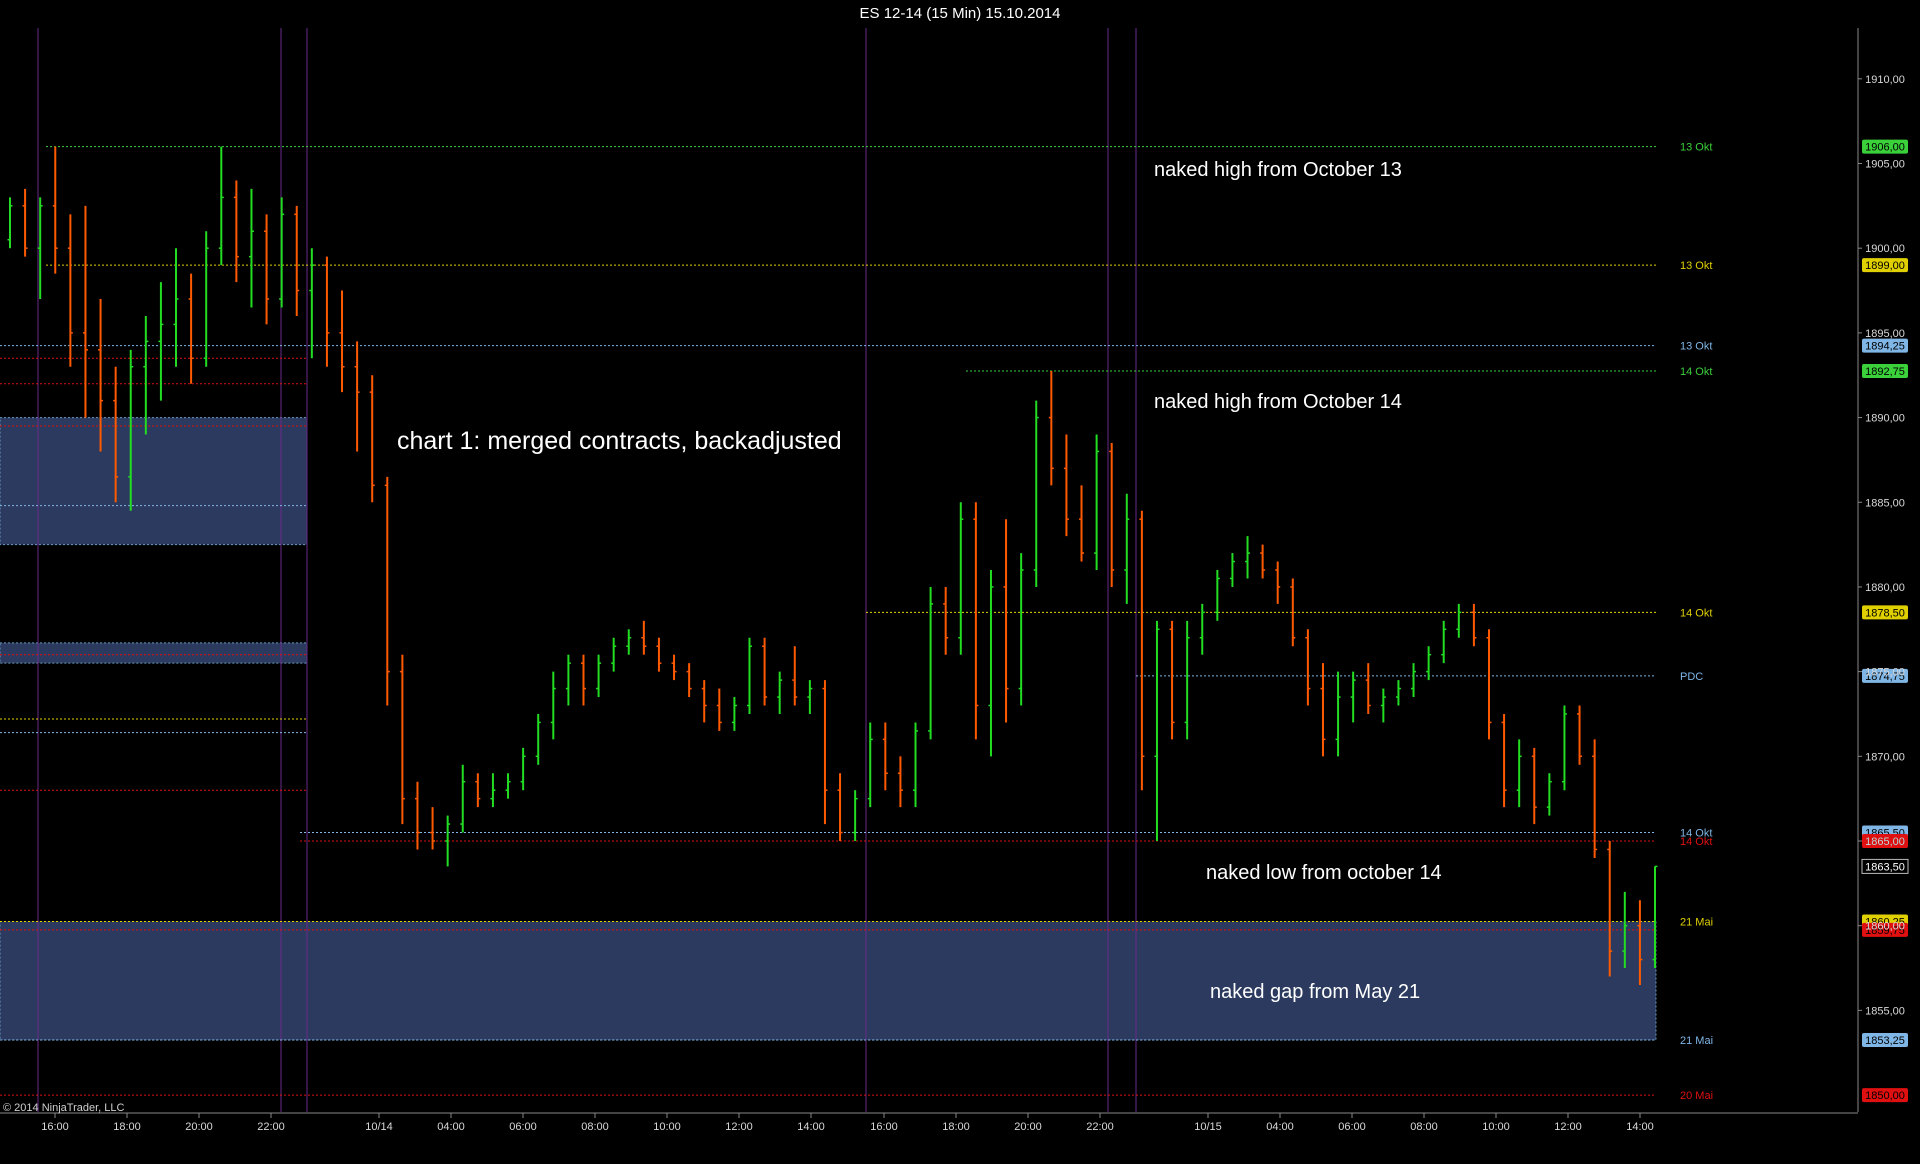 This screenshot has width=1920, height=1164. I want to click on y-tick-label: 1875,00, so click(1885, 673).